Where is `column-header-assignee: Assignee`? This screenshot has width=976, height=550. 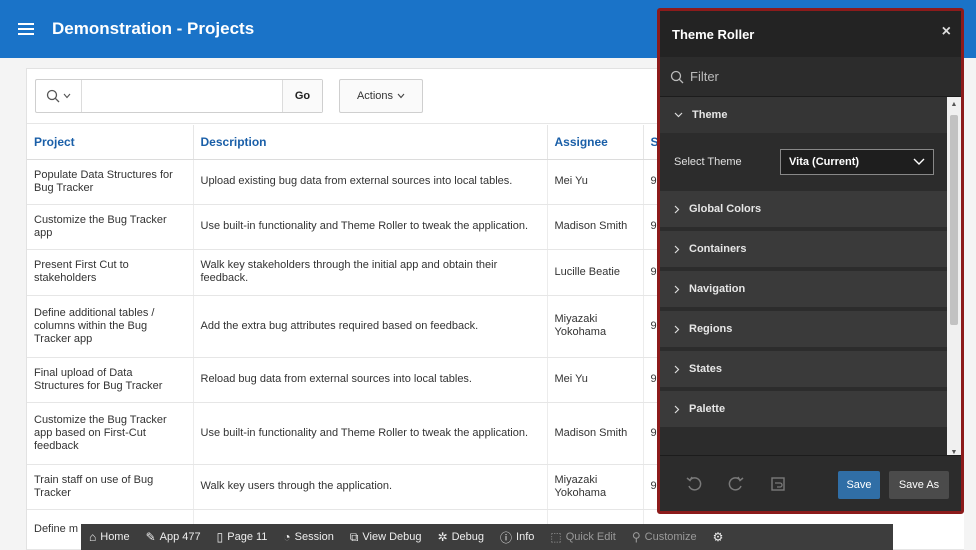 column-header-assignee: Assignee is located at coordinates (595, 142).